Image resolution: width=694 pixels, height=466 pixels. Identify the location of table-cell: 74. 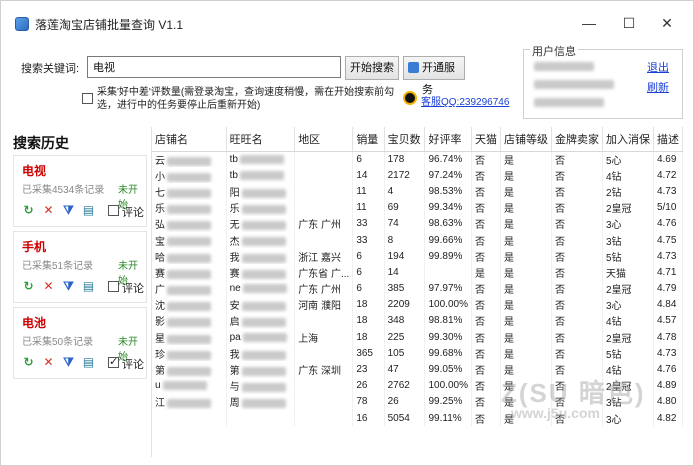
(405, 223).